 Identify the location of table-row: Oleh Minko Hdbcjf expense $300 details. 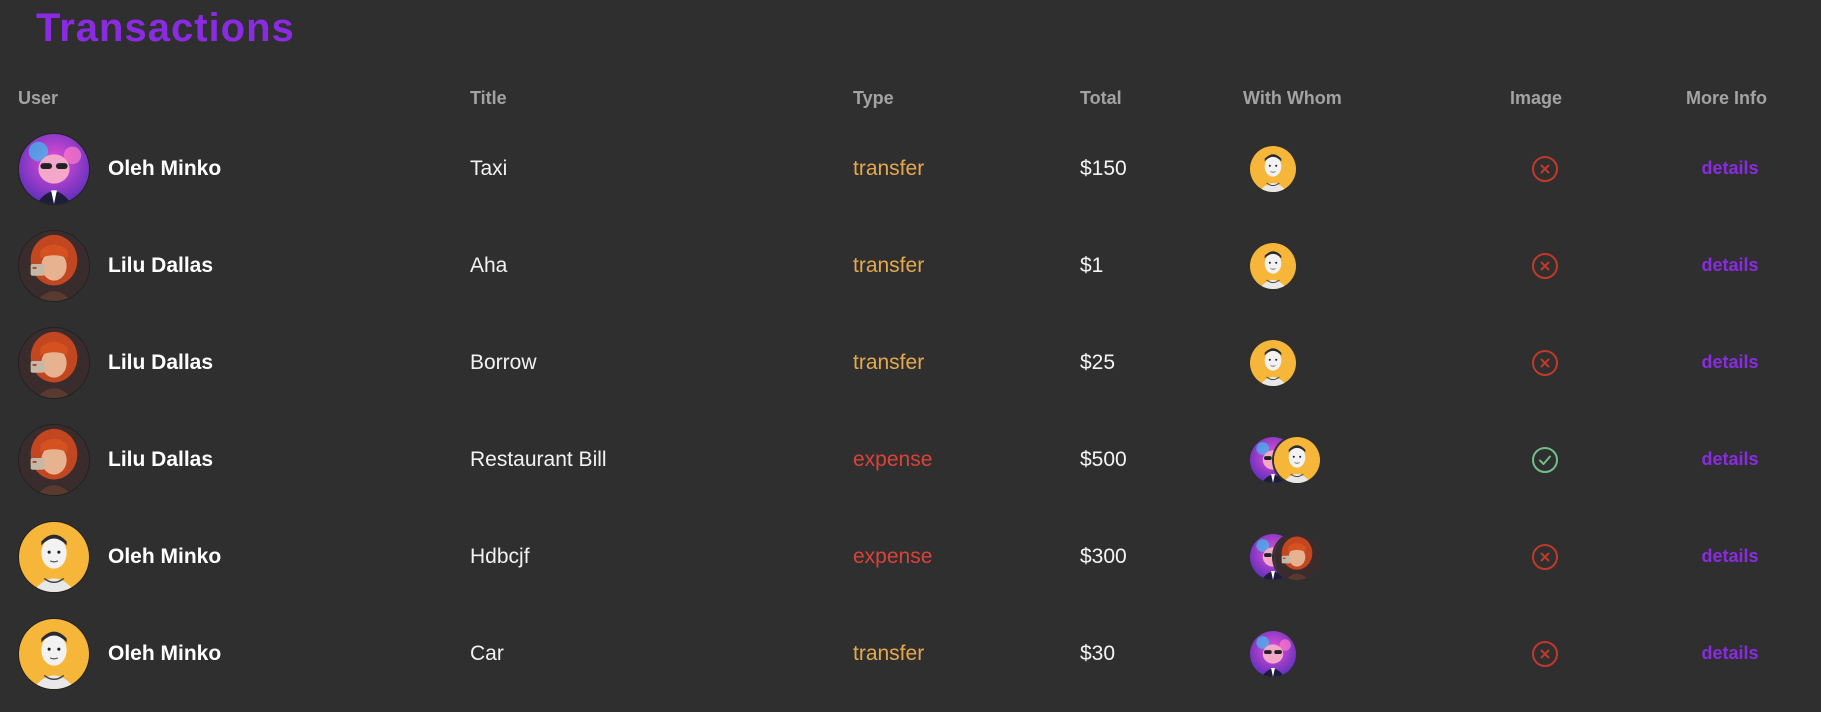
(910, 556).